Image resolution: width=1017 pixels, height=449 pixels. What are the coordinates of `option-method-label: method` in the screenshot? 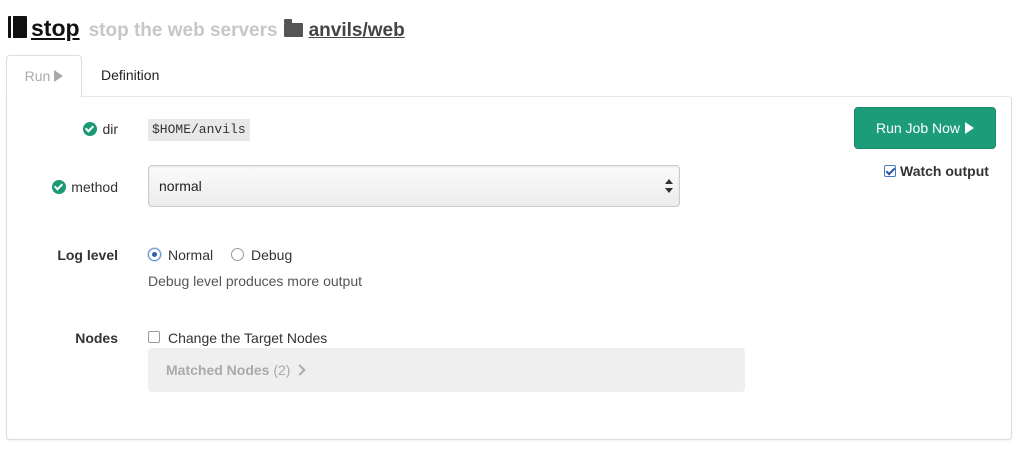 It's located at (74, 187).